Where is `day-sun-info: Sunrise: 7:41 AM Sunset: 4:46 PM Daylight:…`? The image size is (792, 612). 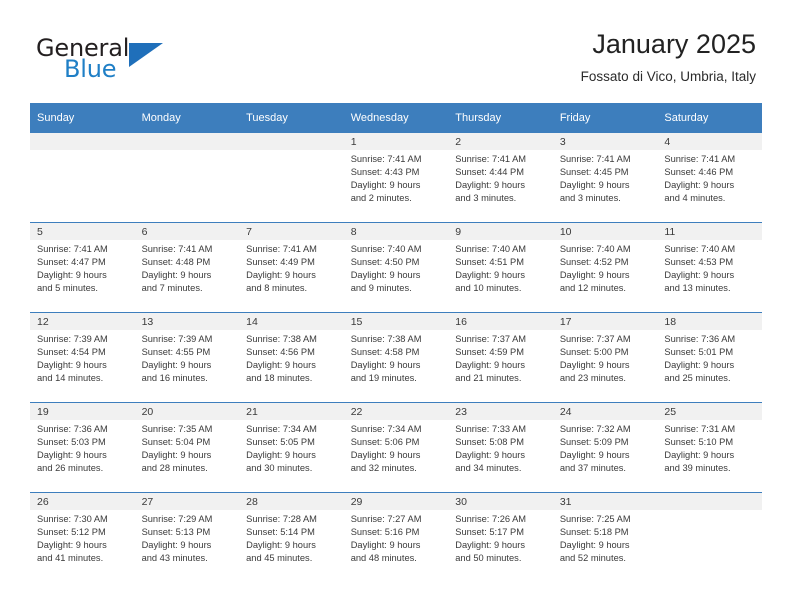
day-sun-info: Sunrise: 7:41 AM Sunset: 4:46 PM Daylight:… is located at coordinates (709, 177).